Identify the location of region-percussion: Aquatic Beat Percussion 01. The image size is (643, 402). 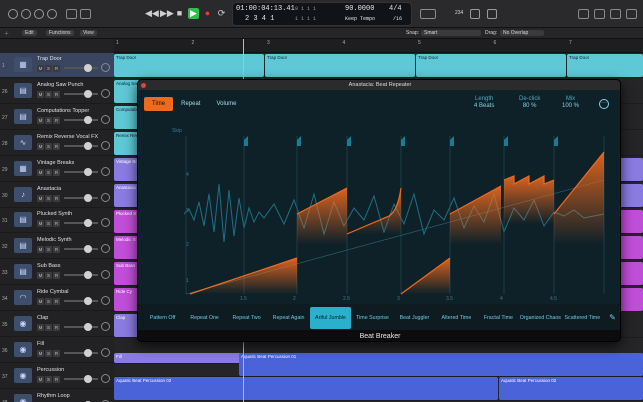
(441, 364).